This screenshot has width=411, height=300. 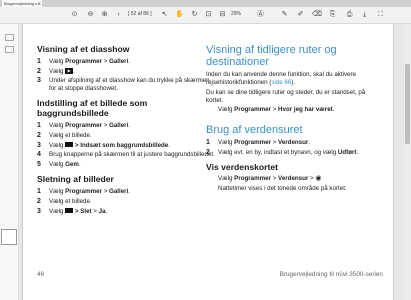 I want to click on text-select-icon: Ⓐ, so click(x=260, y=14).